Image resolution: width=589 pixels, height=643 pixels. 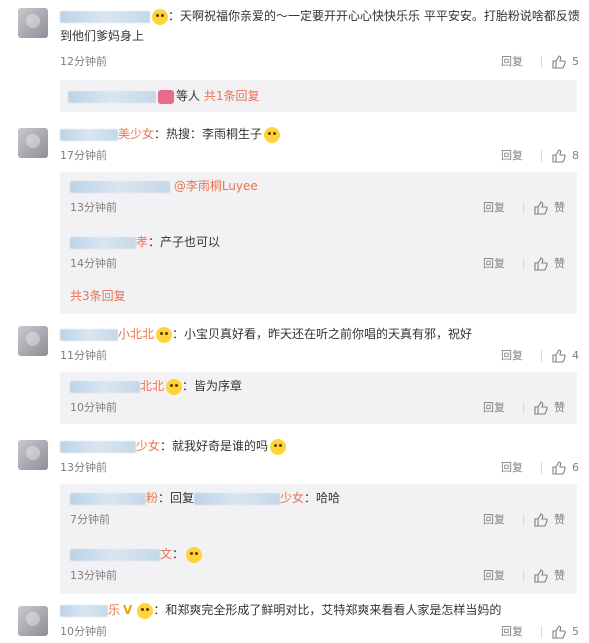 I want to click on username-suffix: 文, so click(x=166, y=554).